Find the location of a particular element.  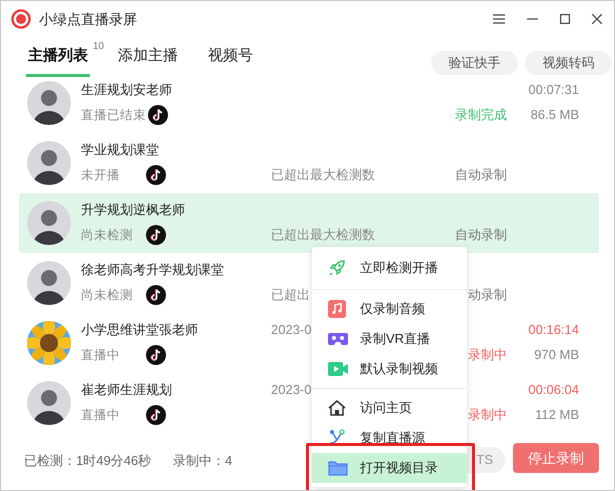

menu-item: 仅录制音频 is located at coordinates (389, 309).